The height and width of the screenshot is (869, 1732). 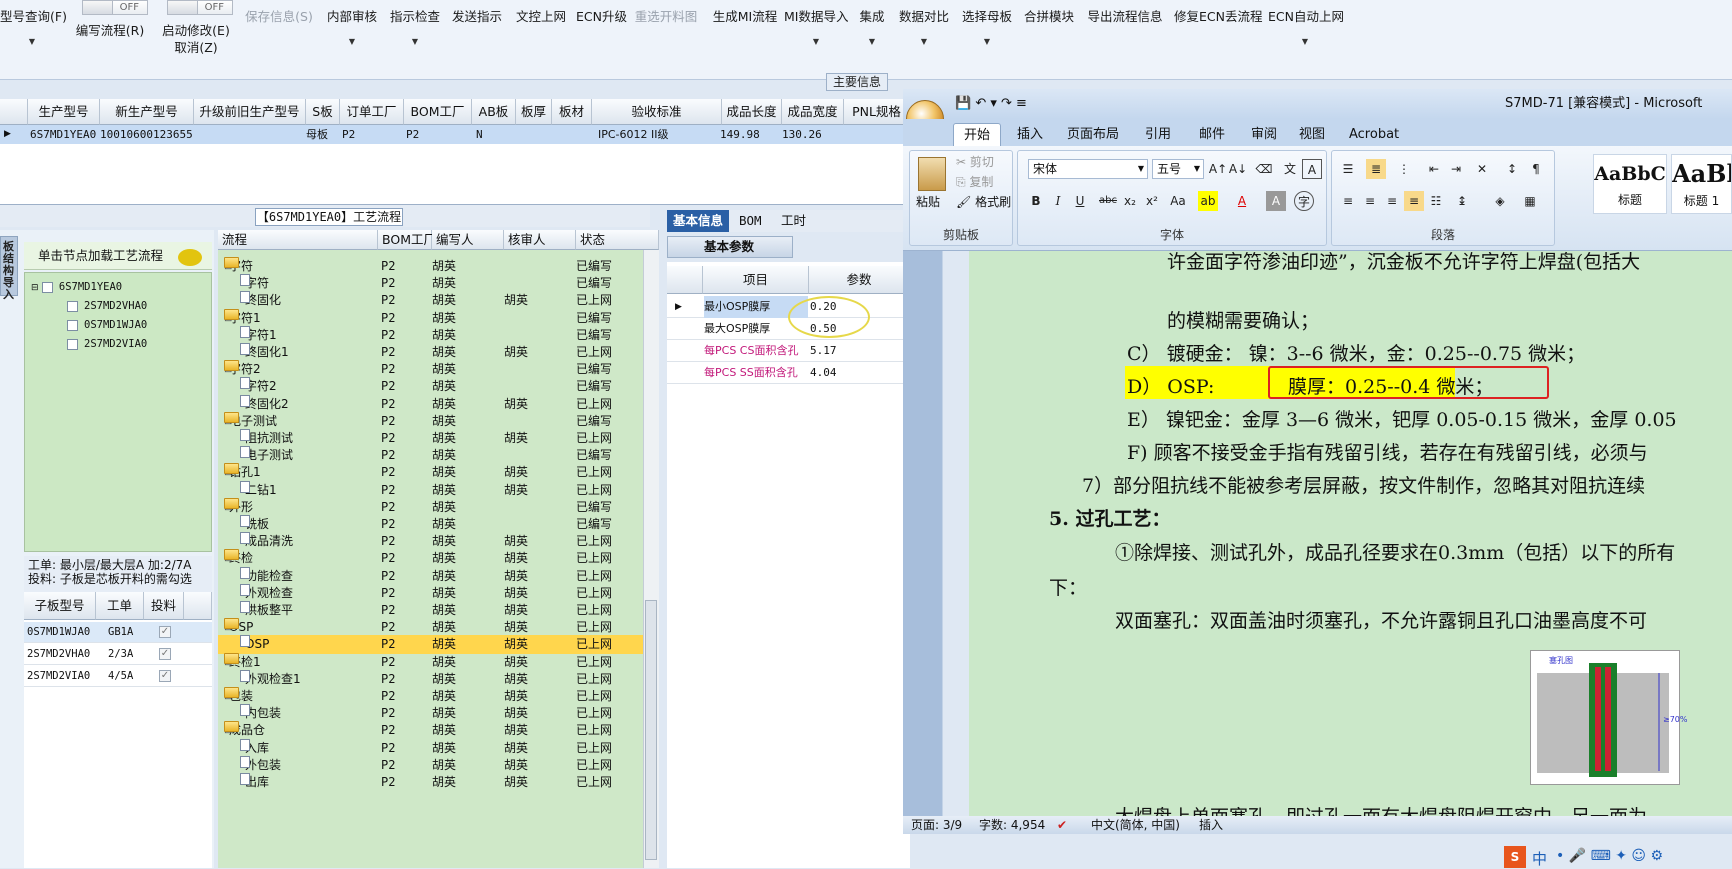 I want to click on copy-button: ⎘ 复制, so click(x=974, y=181).